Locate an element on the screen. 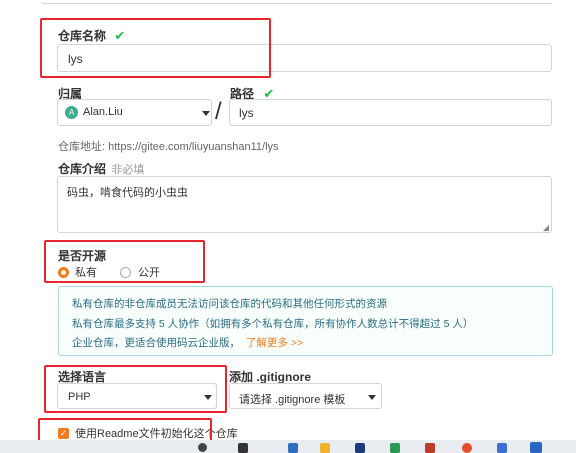 This screenshot has width=576, height=453. taskbar is located at coordinates (288, 446).